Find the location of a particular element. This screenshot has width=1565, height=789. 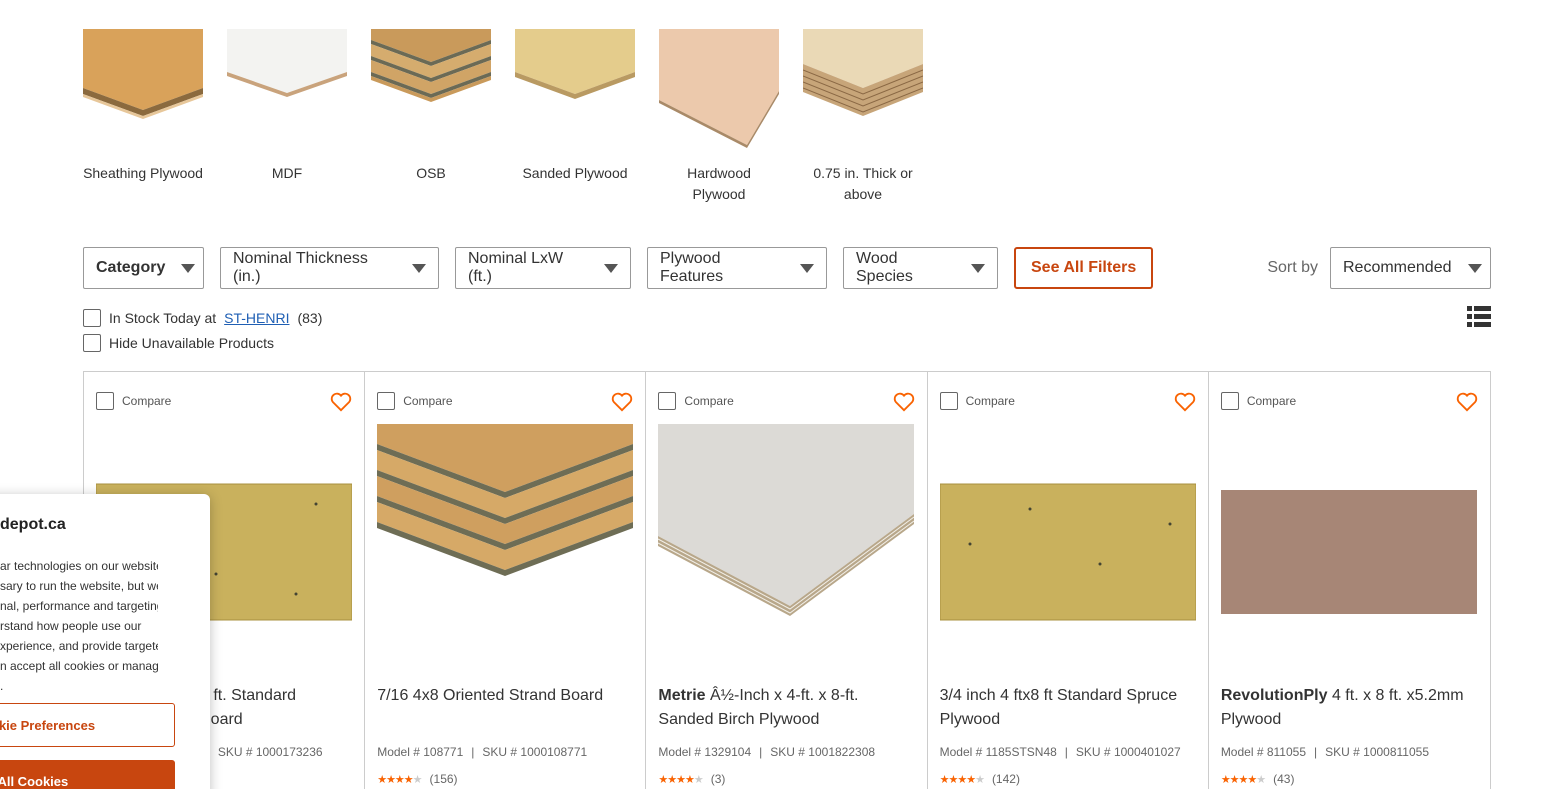

sku-number: SKU # 1000811055 is located at coordinates (1377, 752).